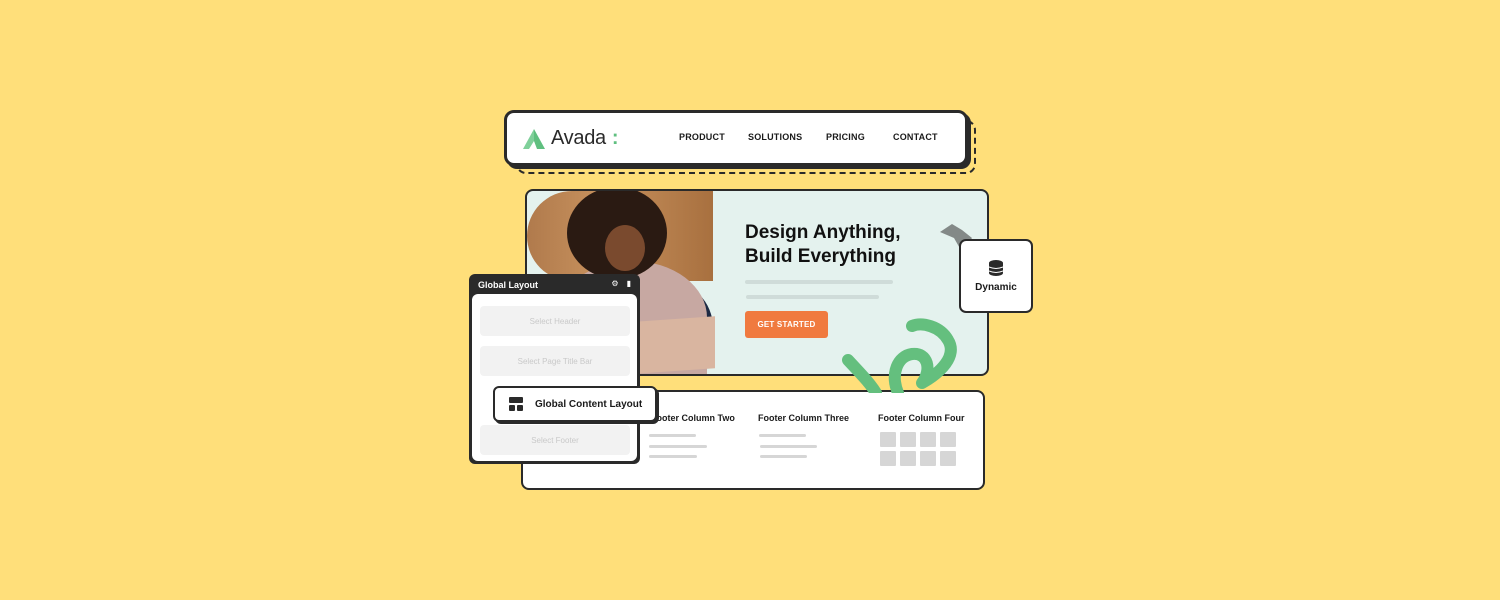 The height and width of the screenshot is (600, 1500). Describe the element at coordinates (915, 137) in the screenshot. I see `nav-item-contact: CONTACT` at that location.